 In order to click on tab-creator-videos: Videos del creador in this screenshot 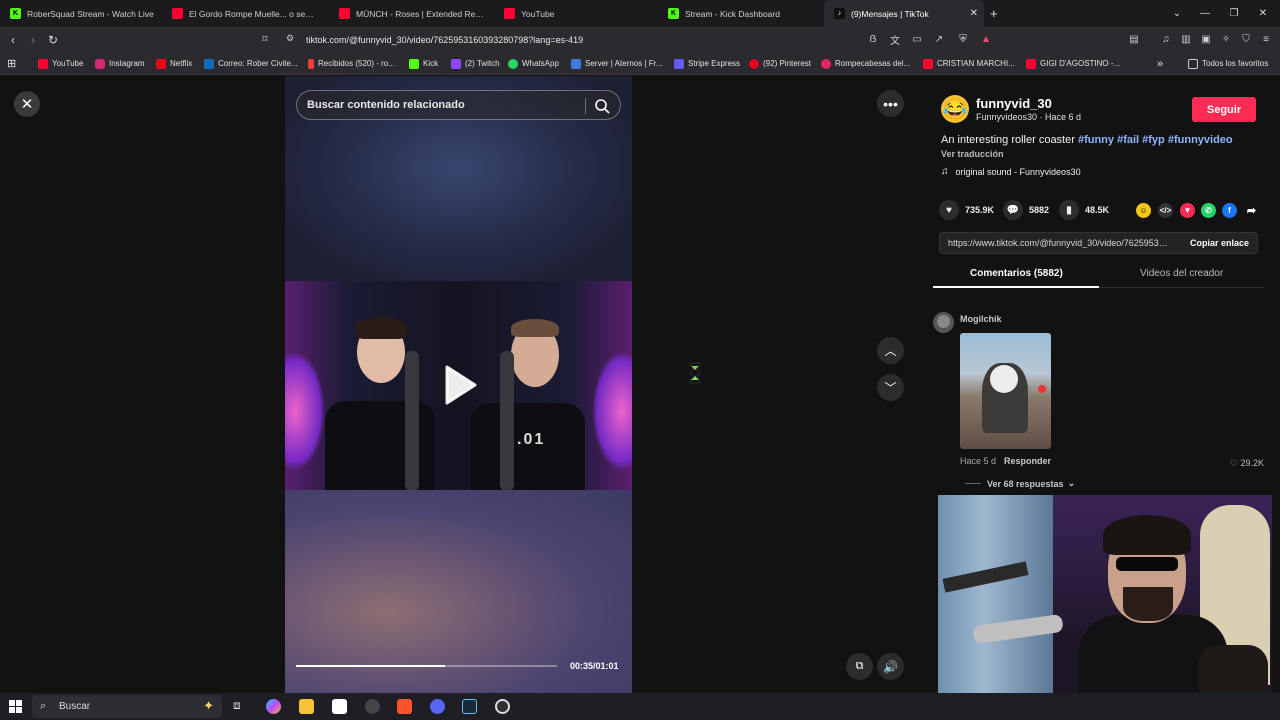, I will do `click(1181, 273)`.